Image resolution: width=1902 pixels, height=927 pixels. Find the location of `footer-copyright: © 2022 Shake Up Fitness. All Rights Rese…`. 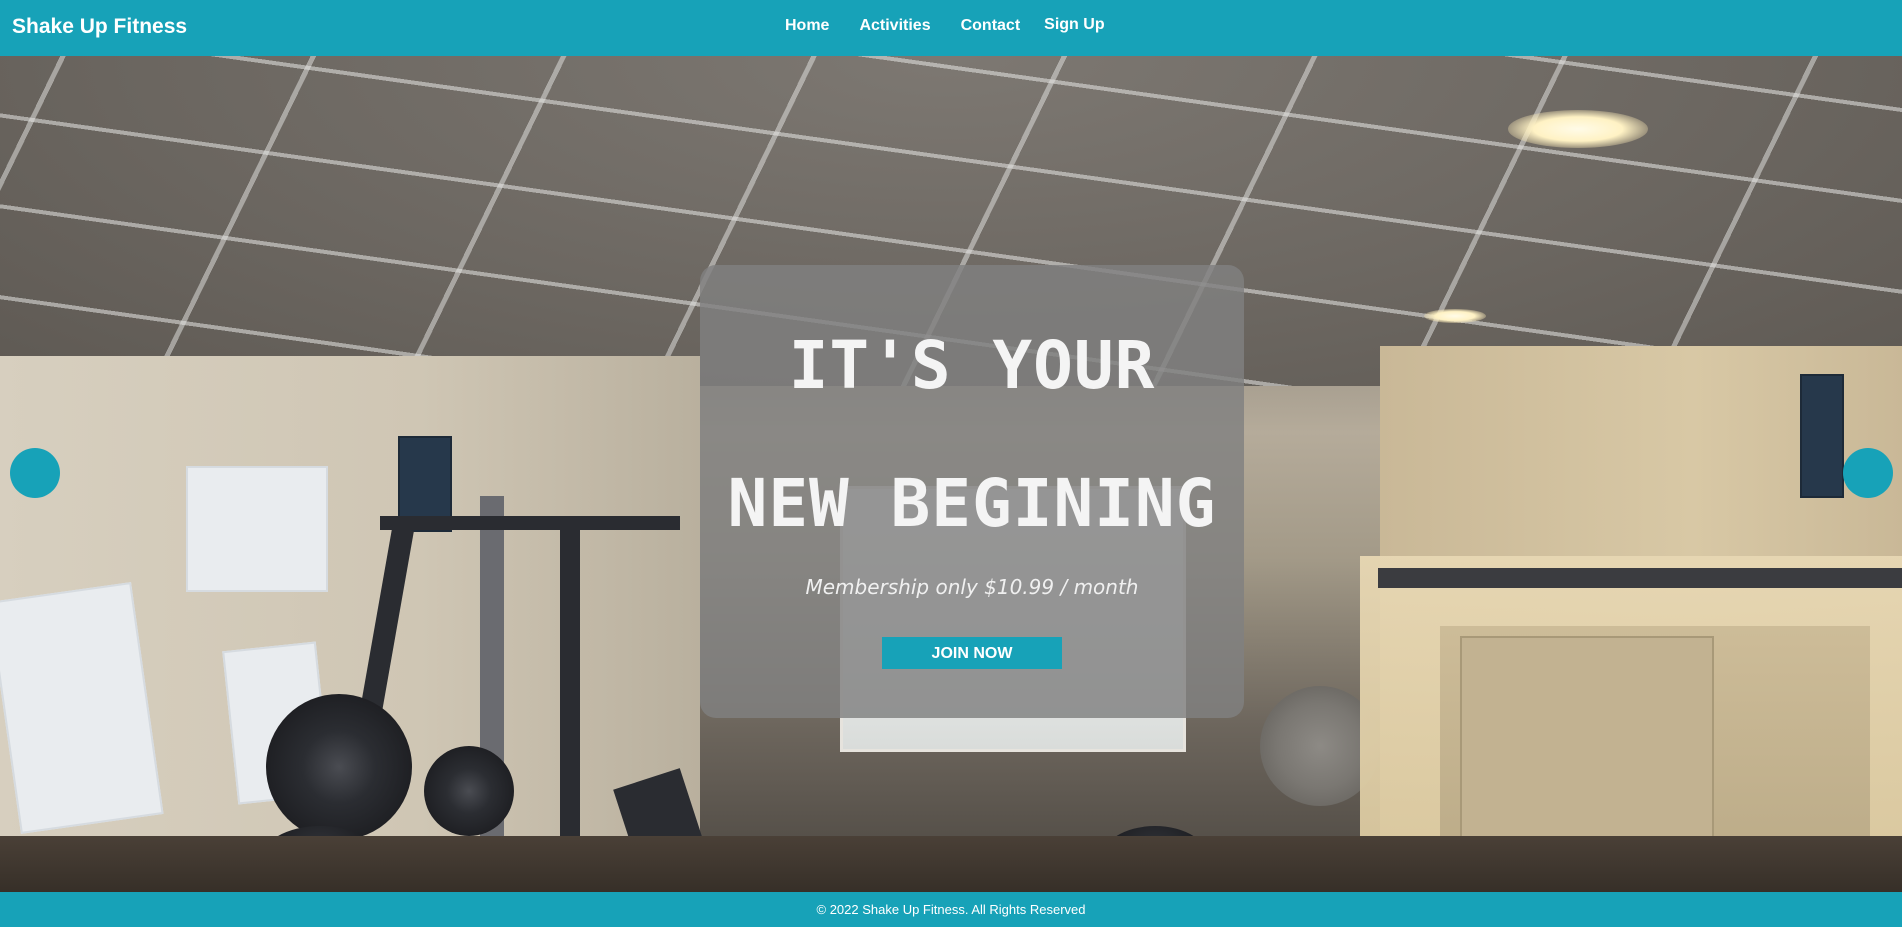

footer-copyright: © 2022 Shake Up Fitness. All Rights Rese… is located at coordinates (951, 909).